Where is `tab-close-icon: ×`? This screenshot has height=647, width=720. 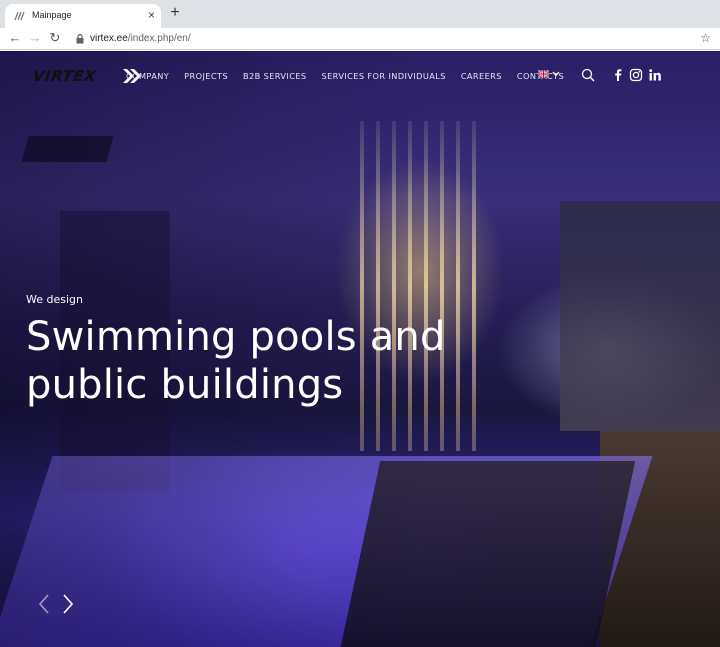
tab-close-icon: × is located at coordinates (151, 15).